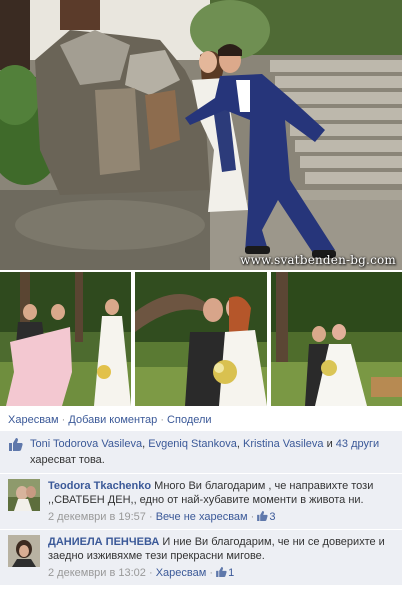 The image size is (402, 593). I want to click on like-button: Харесвам, so click(33, 420).